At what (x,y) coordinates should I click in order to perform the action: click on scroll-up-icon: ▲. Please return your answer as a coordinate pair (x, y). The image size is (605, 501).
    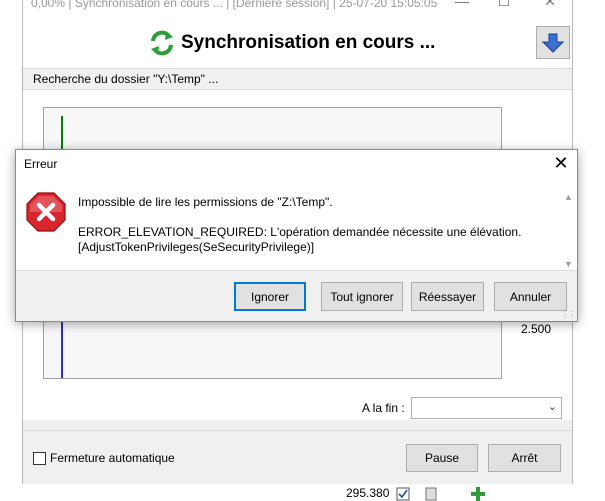
    Looking at the image, I should click on (568, 197).